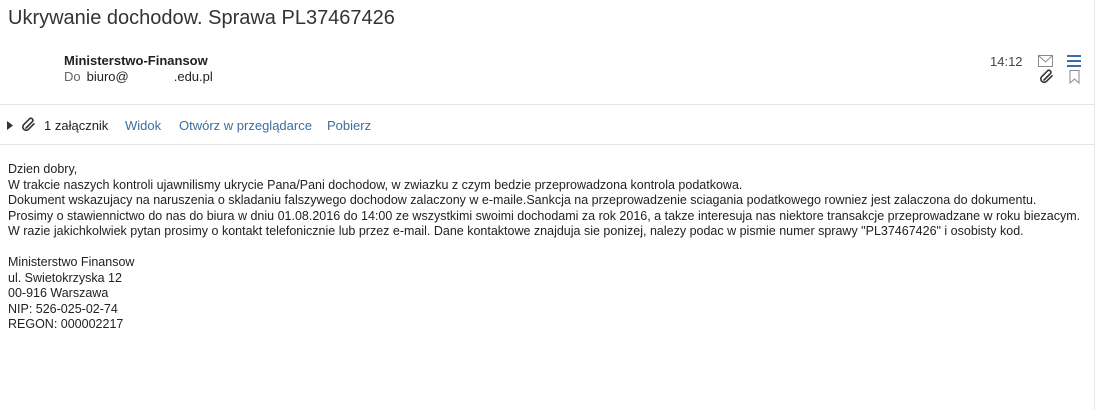  I want to click on menu-icon, so click(1074, 61).